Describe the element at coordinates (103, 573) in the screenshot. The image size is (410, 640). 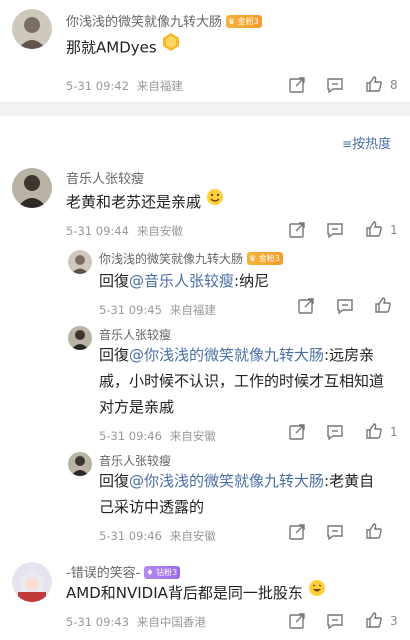
I see `author-name: -错误的笑容-` at that location.